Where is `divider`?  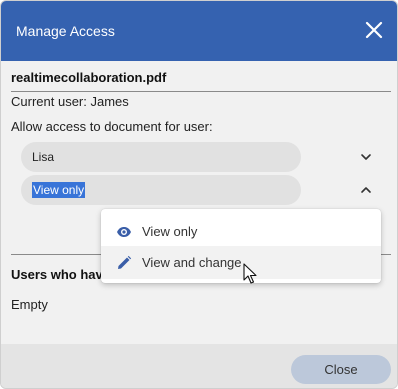 divider is located at coordinates (201, 91).